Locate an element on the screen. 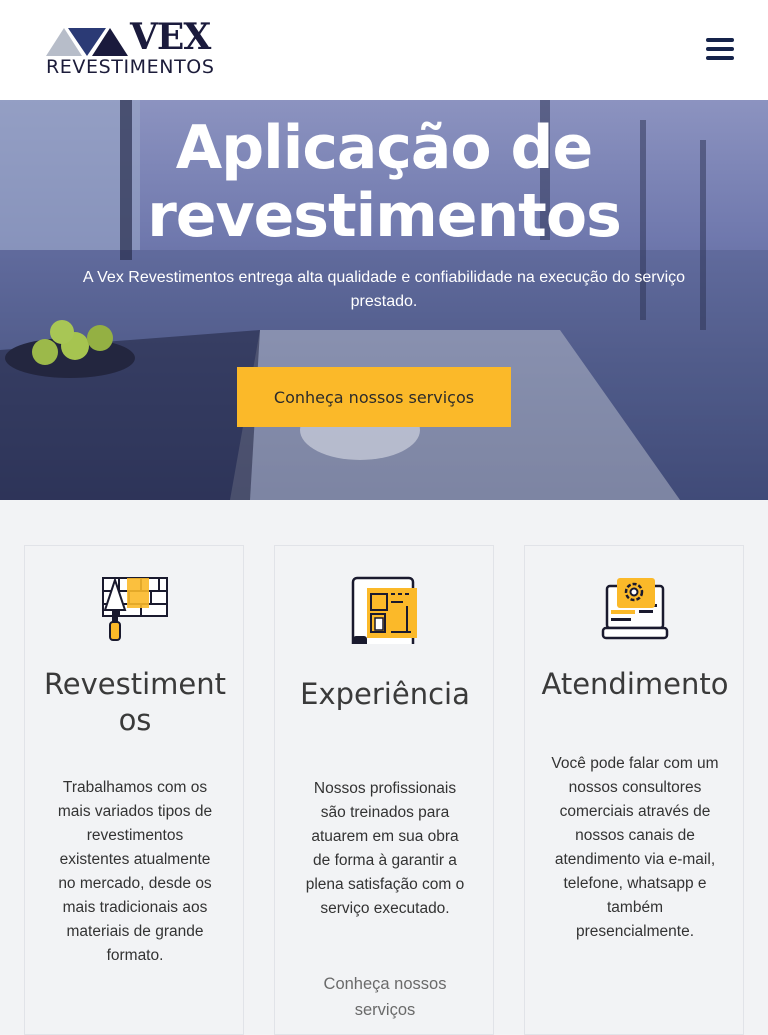 Image resolution: width=768 pixels, height=1035 pixels. services-cta-button: Conheça nossos serviços is located at coordinates (374, 397).